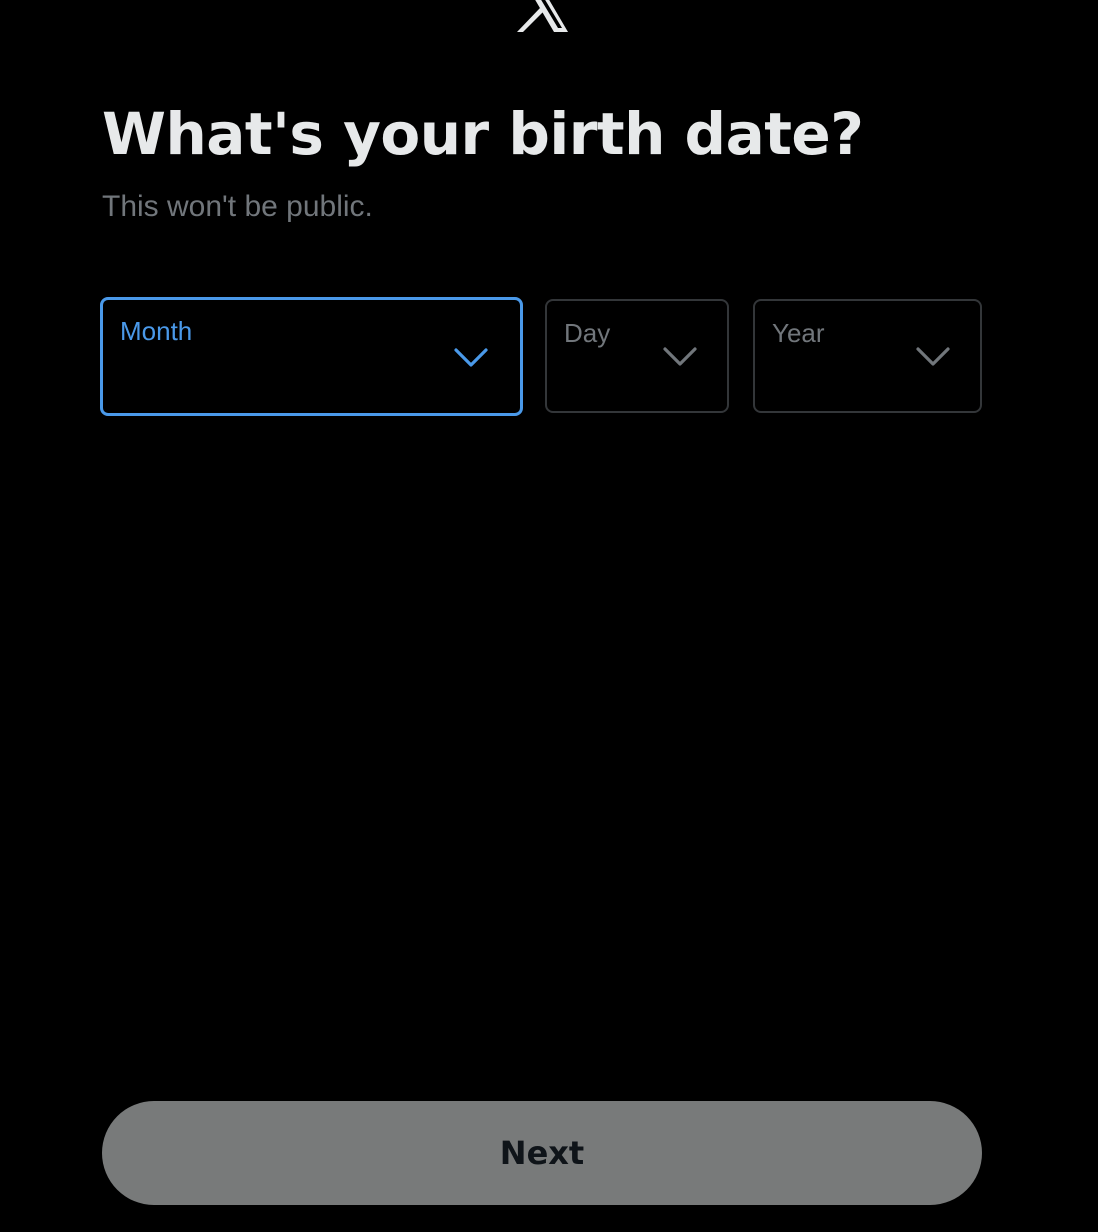 The image size is (1098, 1232). Describe the element at coordinates (637, 356) in the screenshot. I see `day-select: Day` at that location.